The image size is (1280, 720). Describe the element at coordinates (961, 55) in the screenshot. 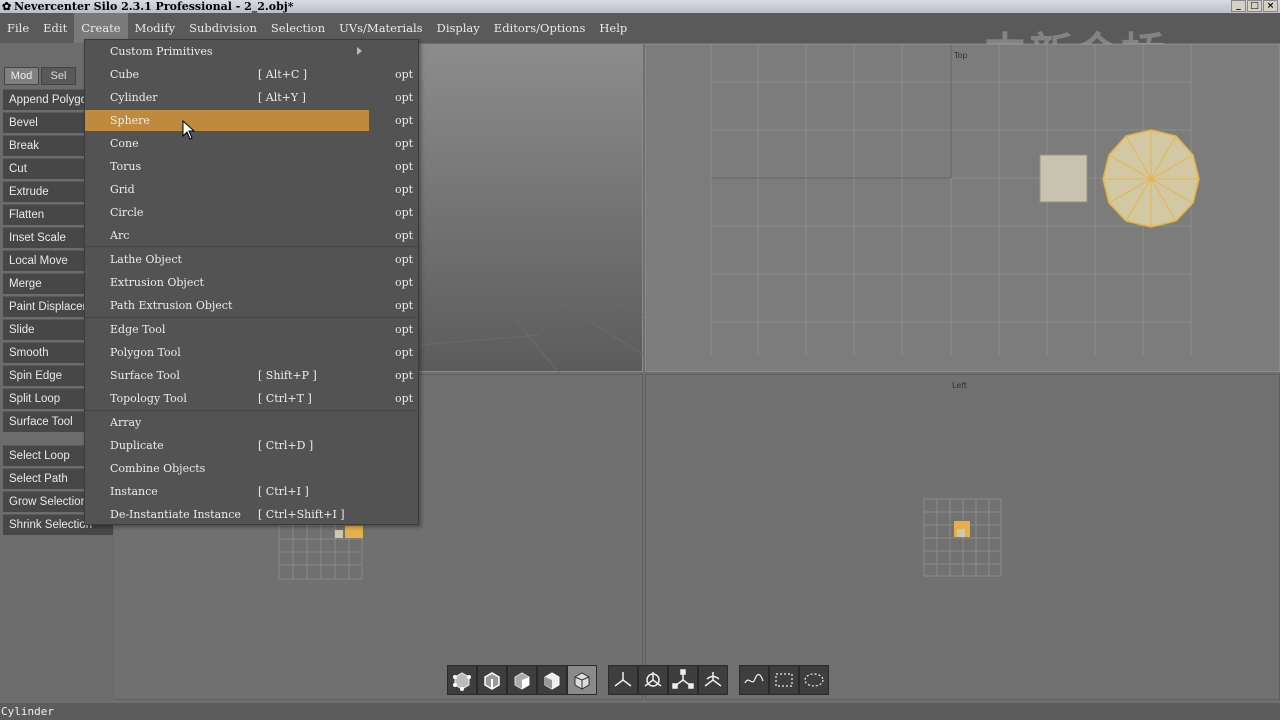

I see `top-viewport-label: Top` at that location.